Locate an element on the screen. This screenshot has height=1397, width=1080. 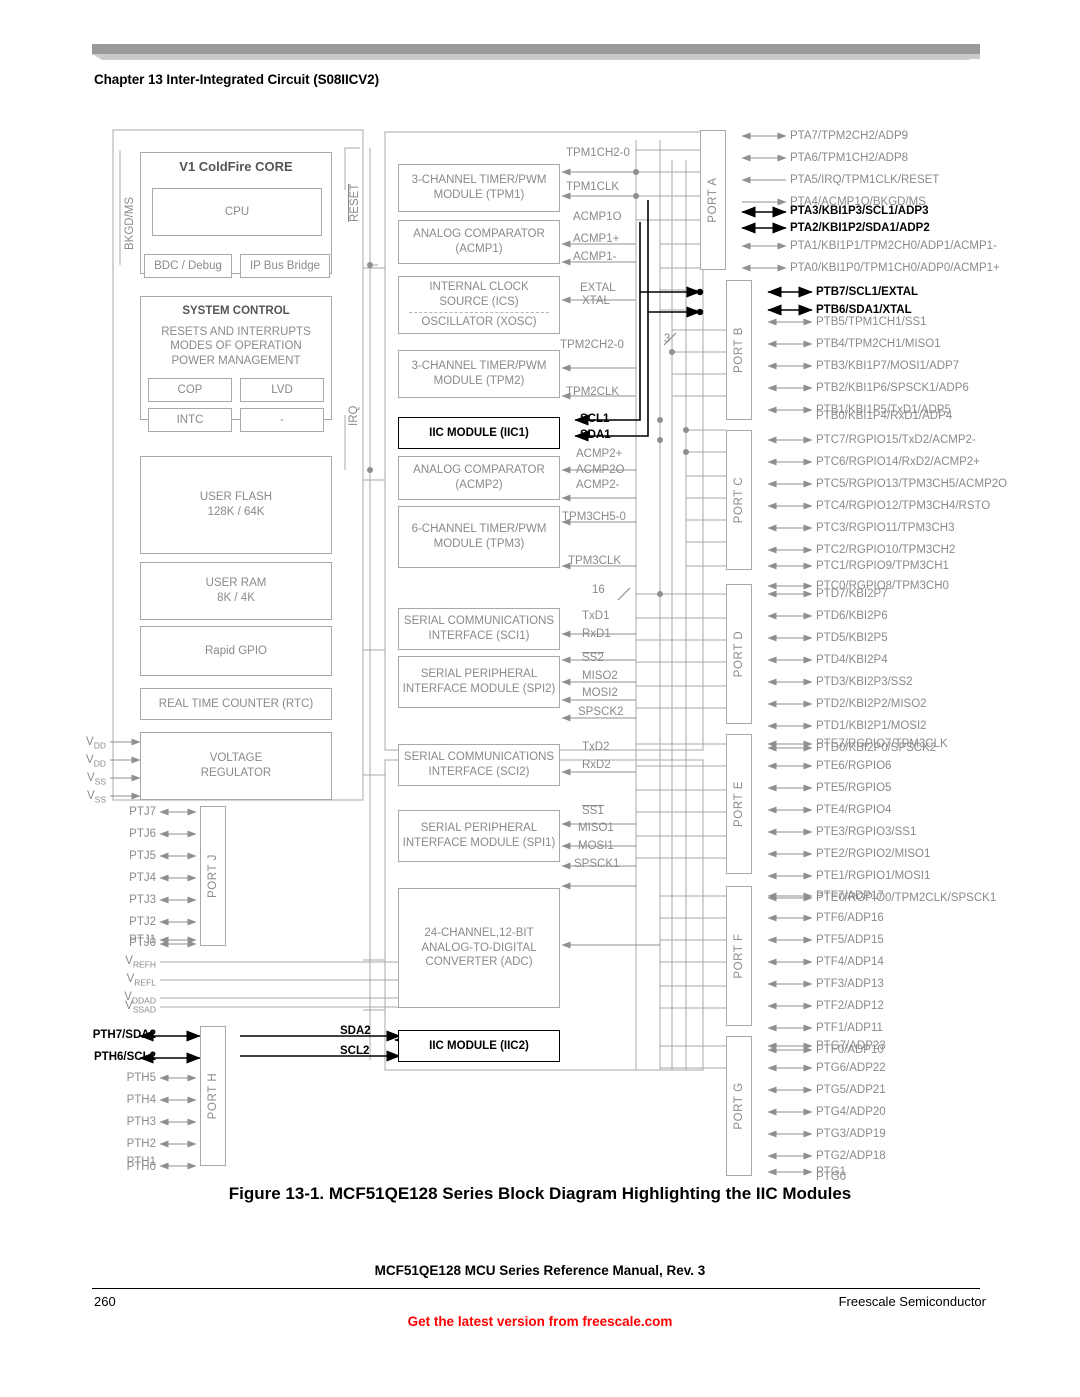
port-e-bar: PORT E is located at coordinates (739, 804).